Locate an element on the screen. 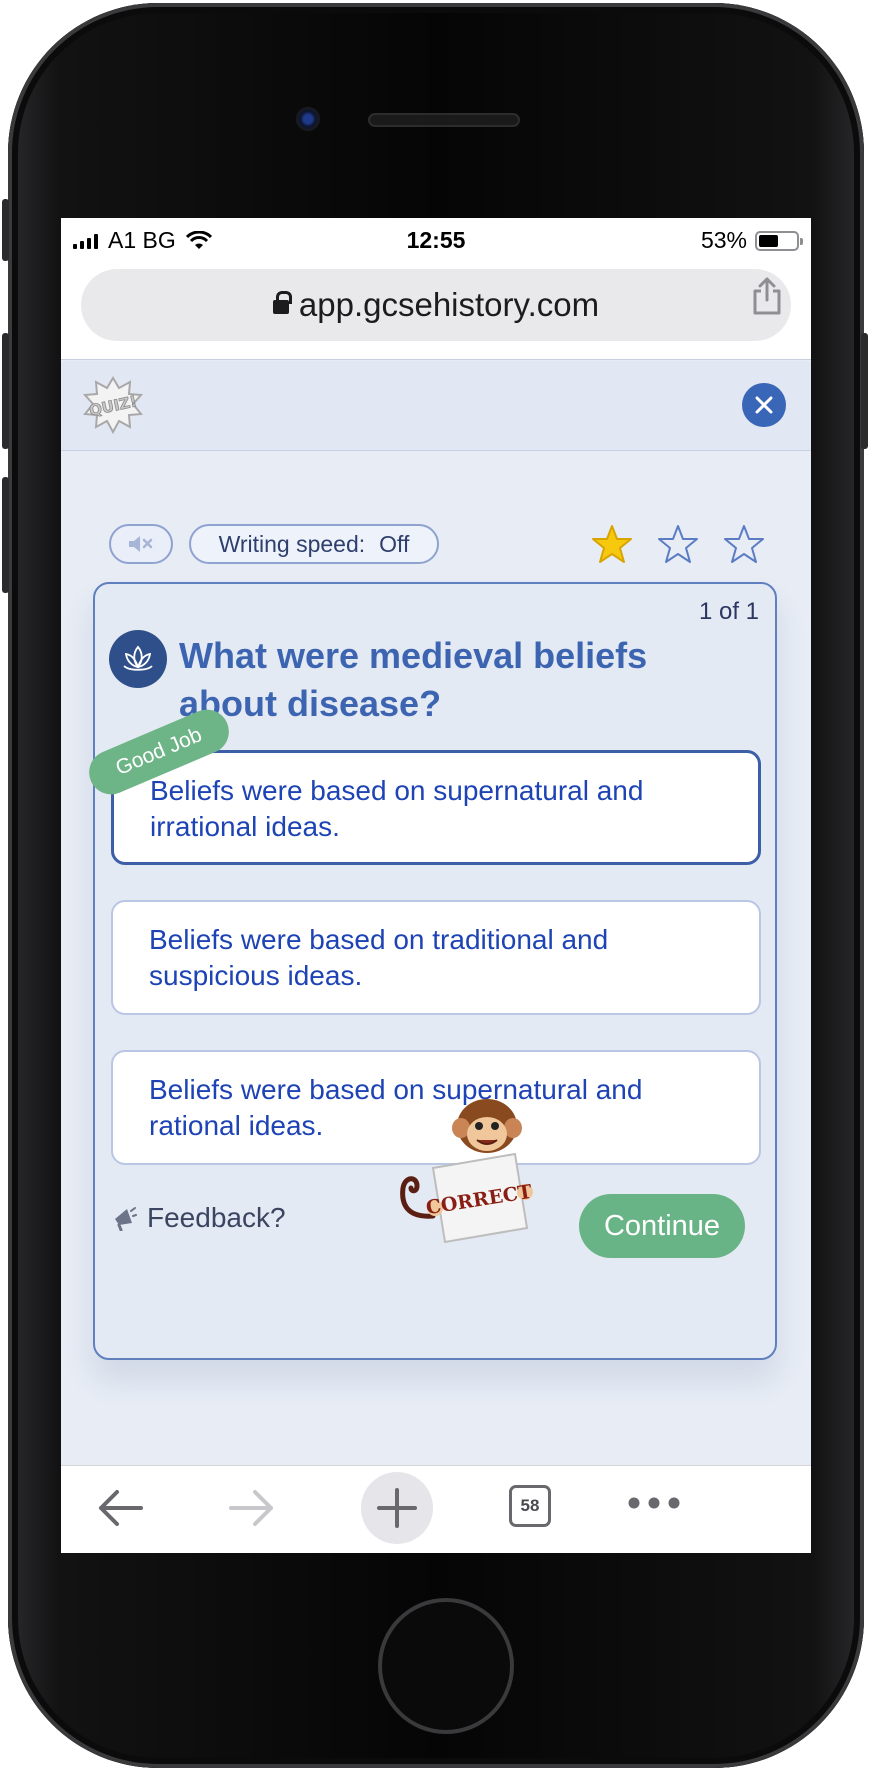 The image size is (872, 1771). mute-toggle-button is located at coordinates (141, 544).